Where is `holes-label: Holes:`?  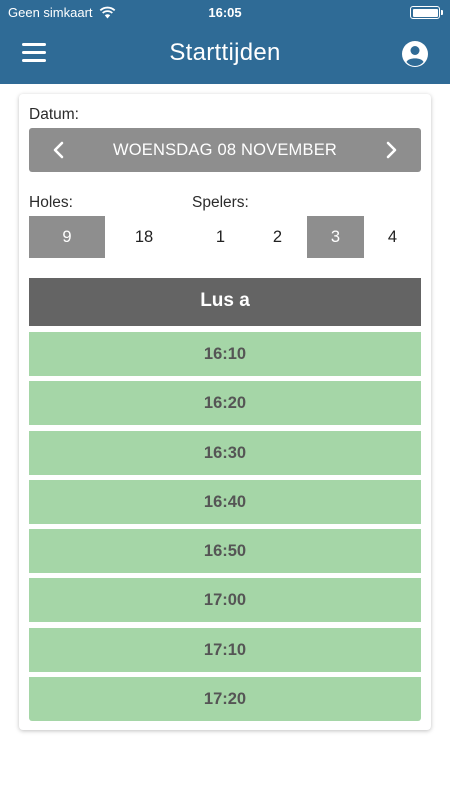 holes-label: Holes: is located at coordinates (51, 202).